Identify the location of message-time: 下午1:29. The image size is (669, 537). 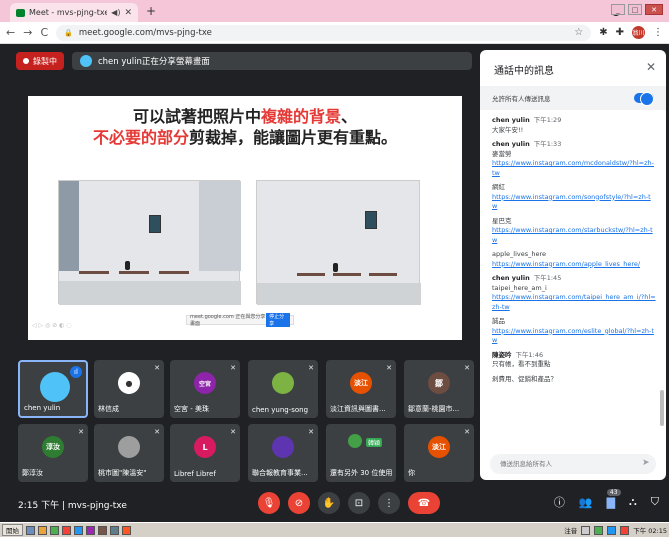
(547, 120).